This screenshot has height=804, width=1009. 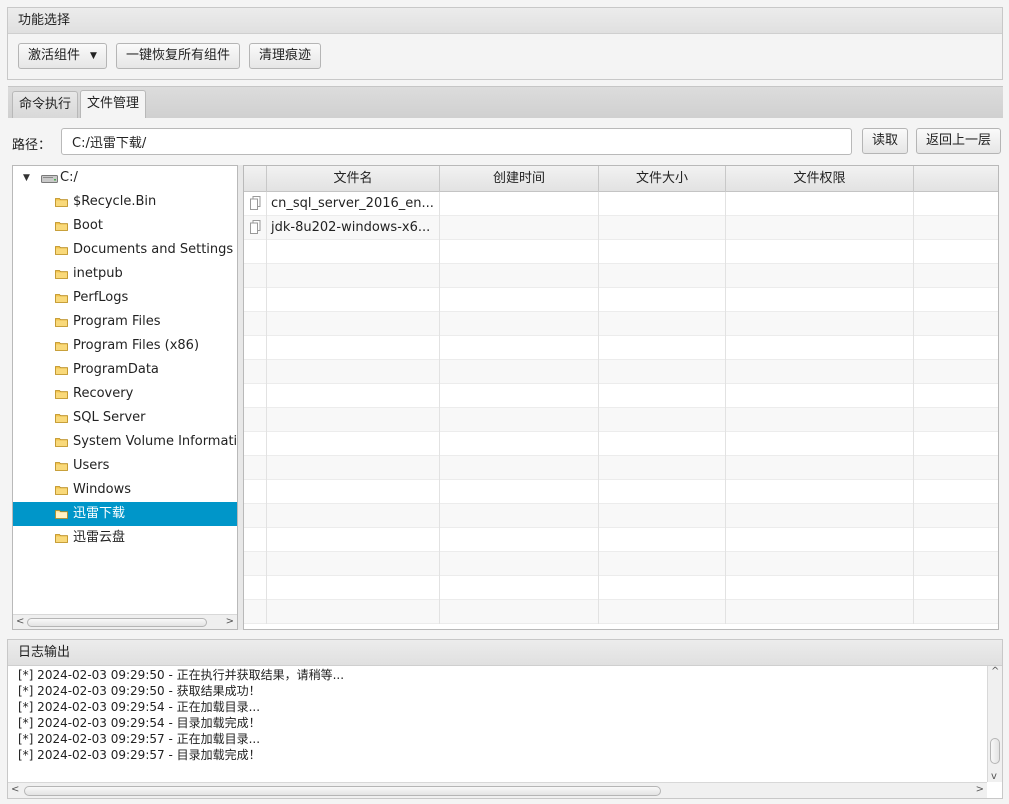 What do you see at coordinates (125, 418) in the screenshot?
I see `tree-item: SQL Server` at bounding box center [125, 418].